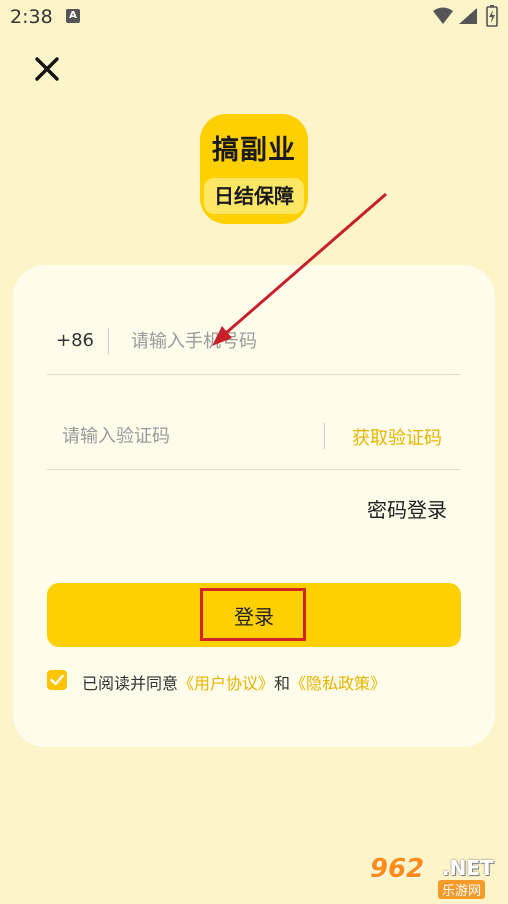 The image size is (508, 904). I want to click on agreement-prefix: 已阅读并同意, so click(130, 683).